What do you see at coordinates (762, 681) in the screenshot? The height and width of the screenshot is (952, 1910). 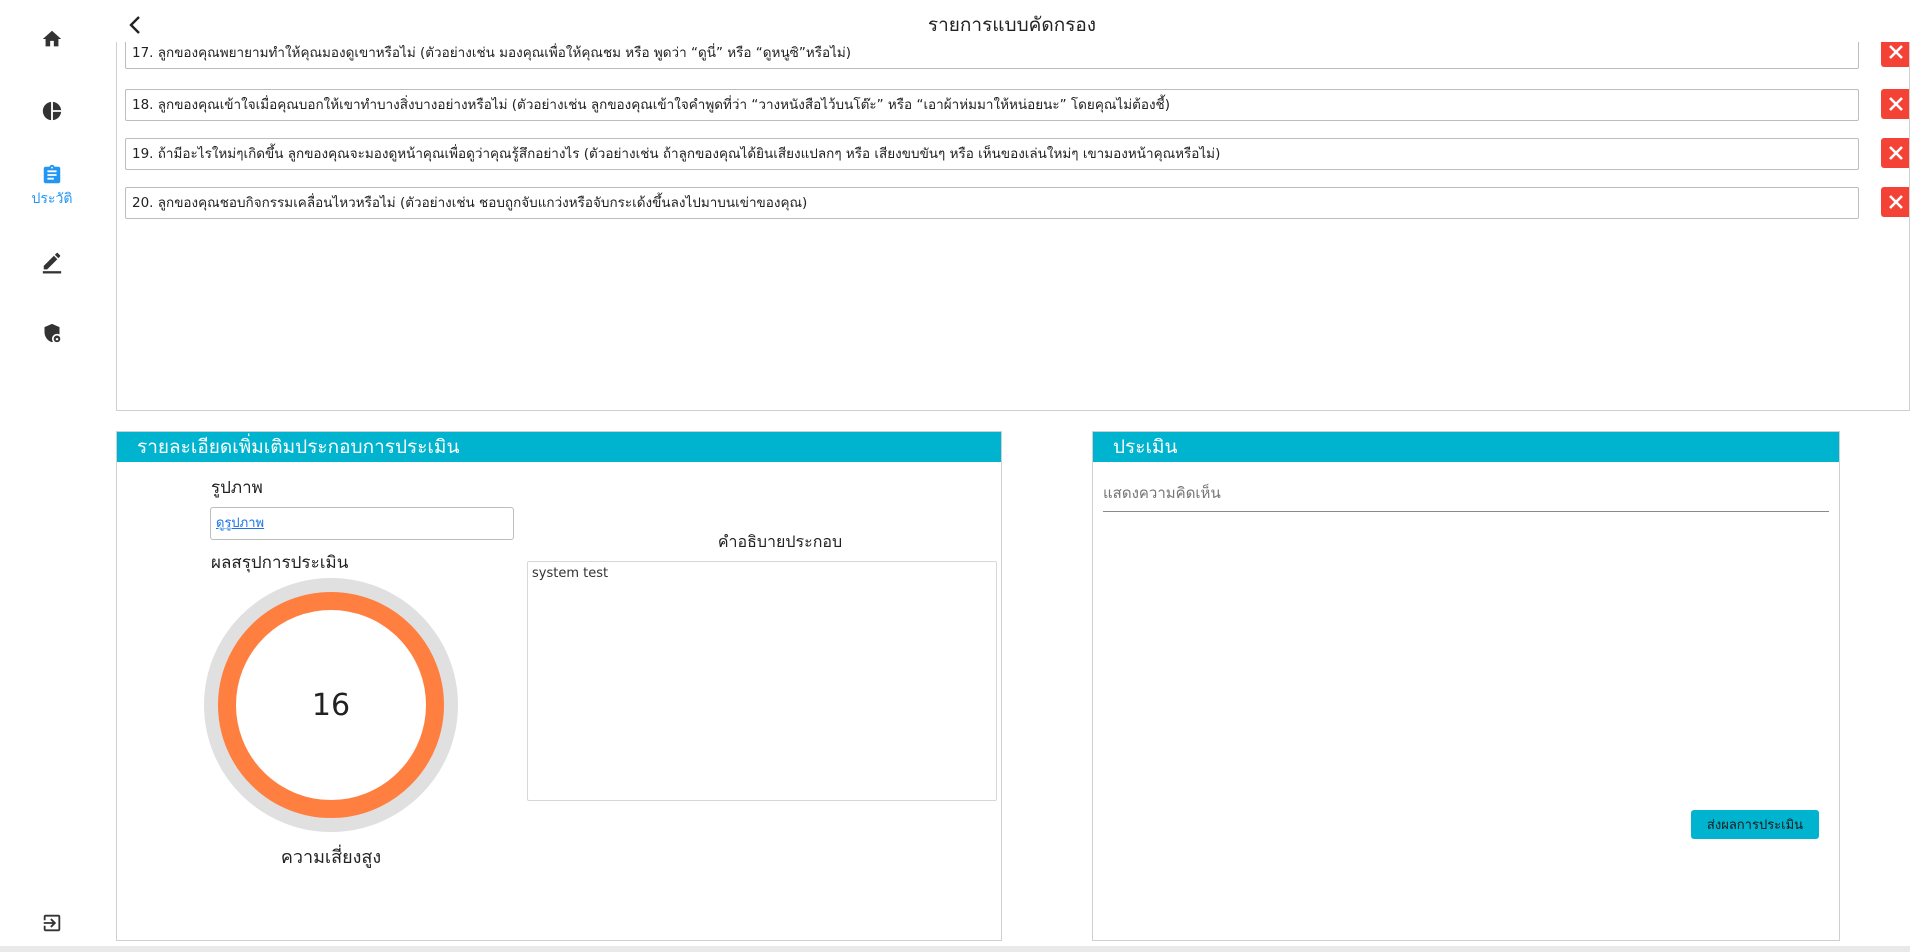 I see `description-field: system test` at bounding box center [762, 681].